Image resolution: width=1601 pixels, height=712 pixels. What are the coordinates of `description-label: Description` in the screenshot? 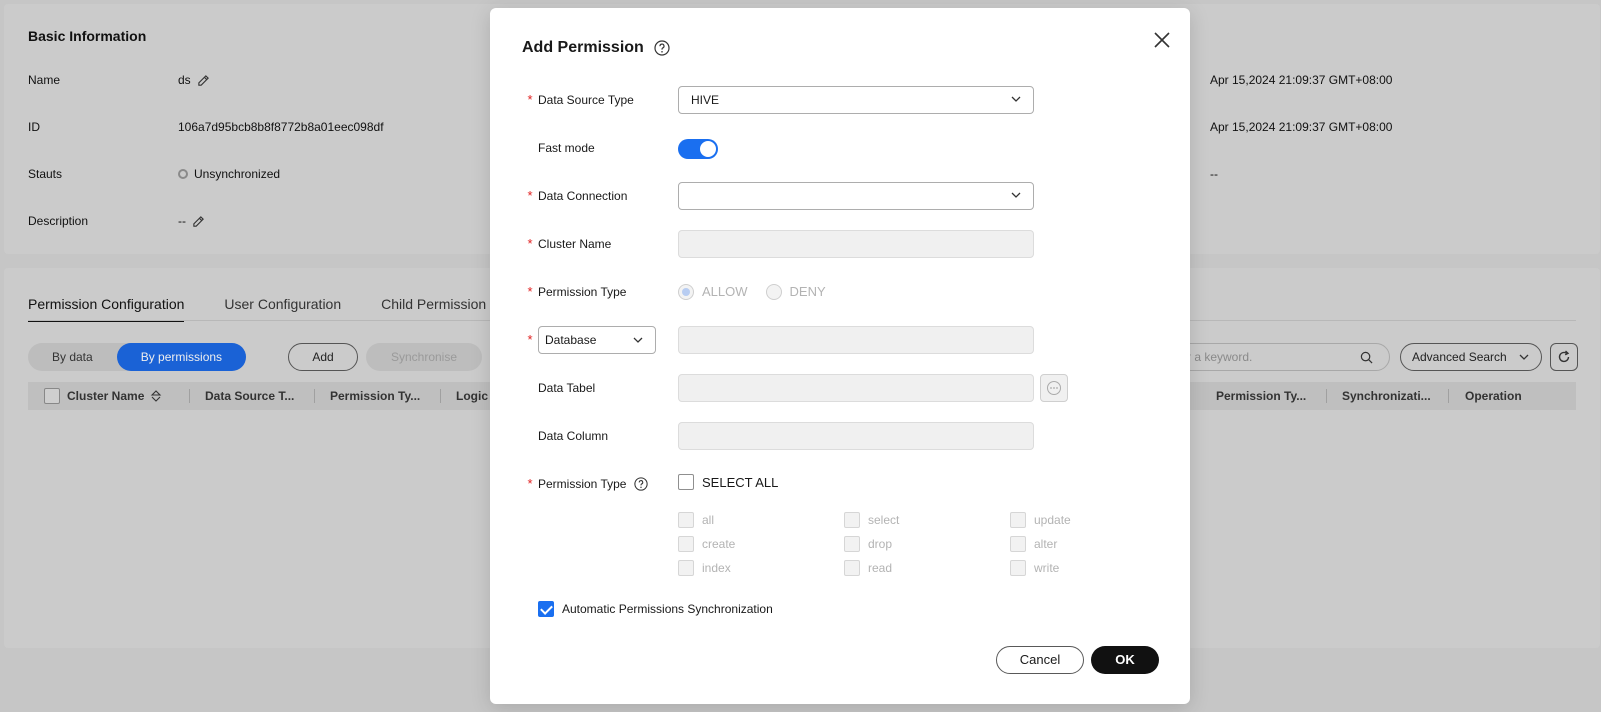 It's located at (58, 221).